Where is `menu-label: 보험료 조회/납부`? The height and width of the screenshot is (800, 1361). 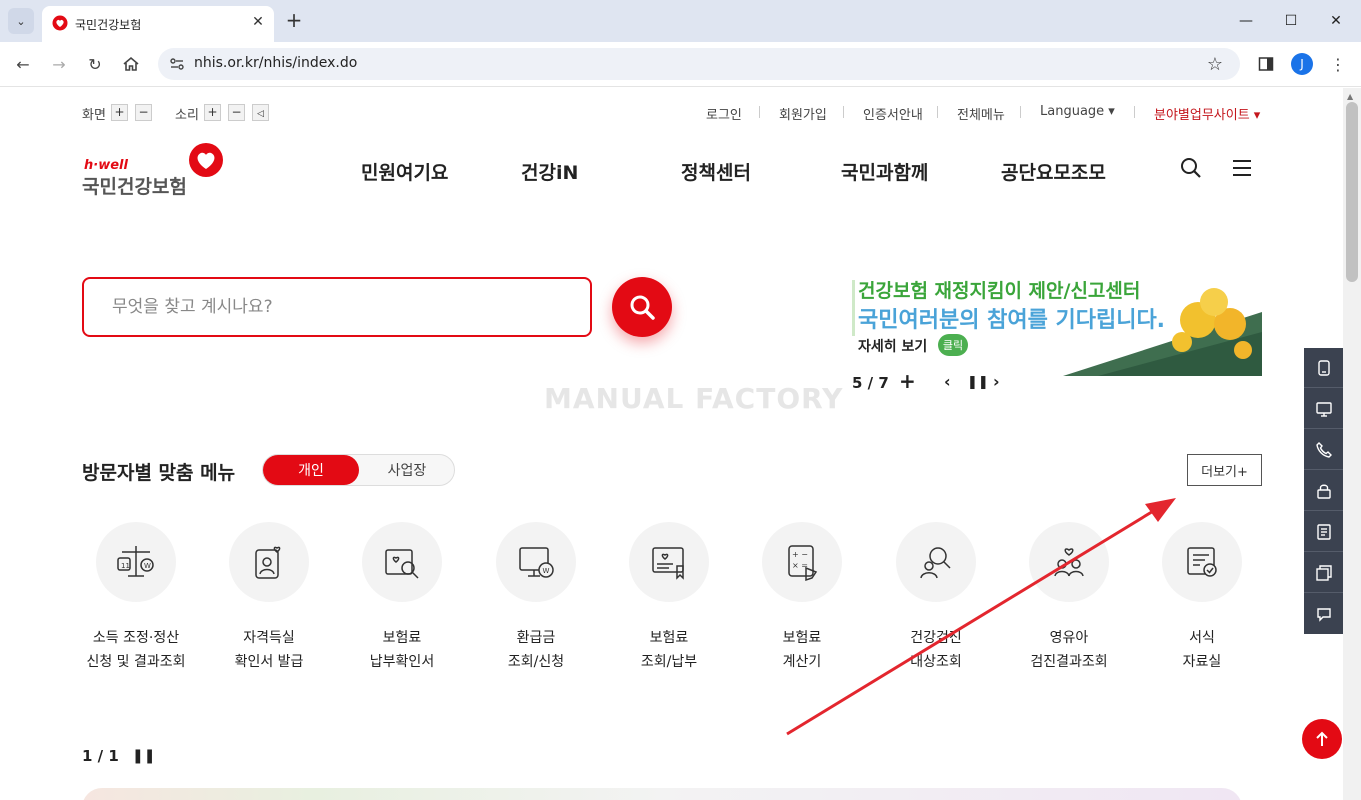 menu-label: 보험료 조회/납부 is located at coordinates (669, 650).